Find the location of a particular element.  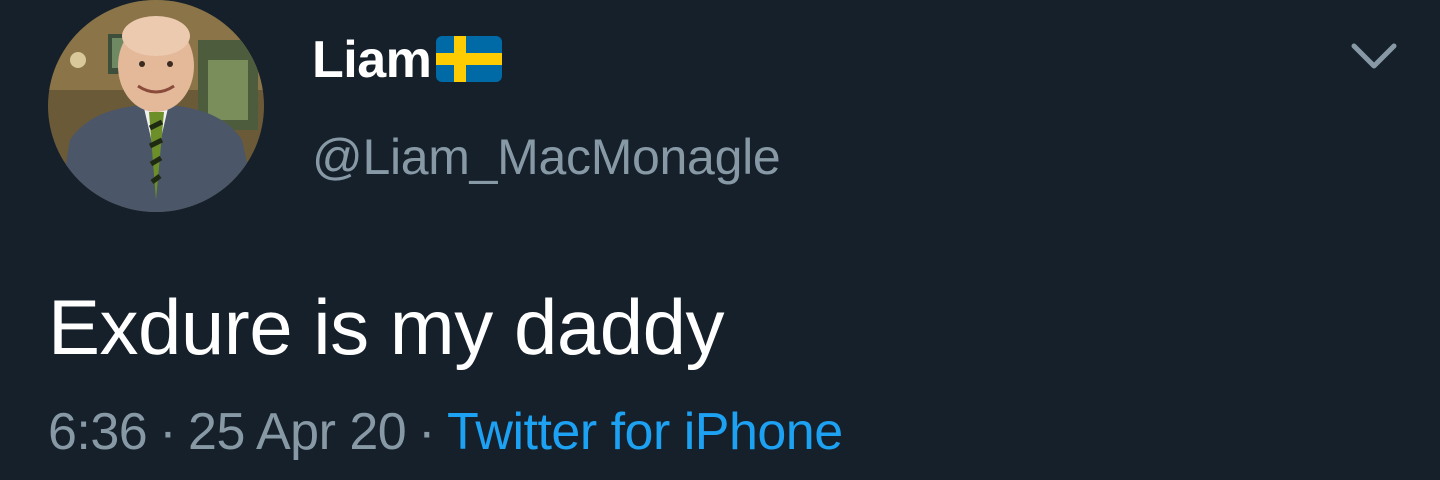

tweet-meta: 6:36 · 25 Apr 20 · Twitter for iPhone is located at coordinates (445, 432).